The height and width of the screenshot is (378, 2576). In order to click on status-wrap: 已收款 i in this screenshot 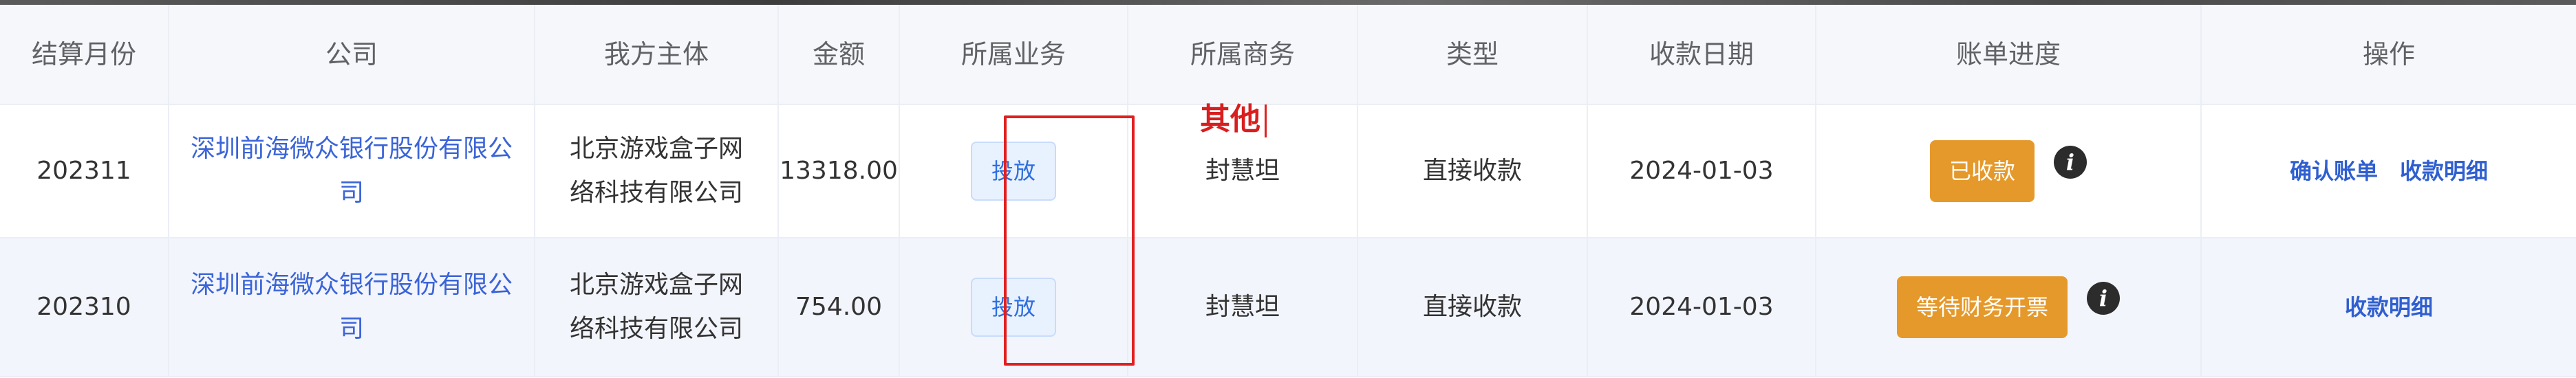, I will do `click(2008, 171)`.